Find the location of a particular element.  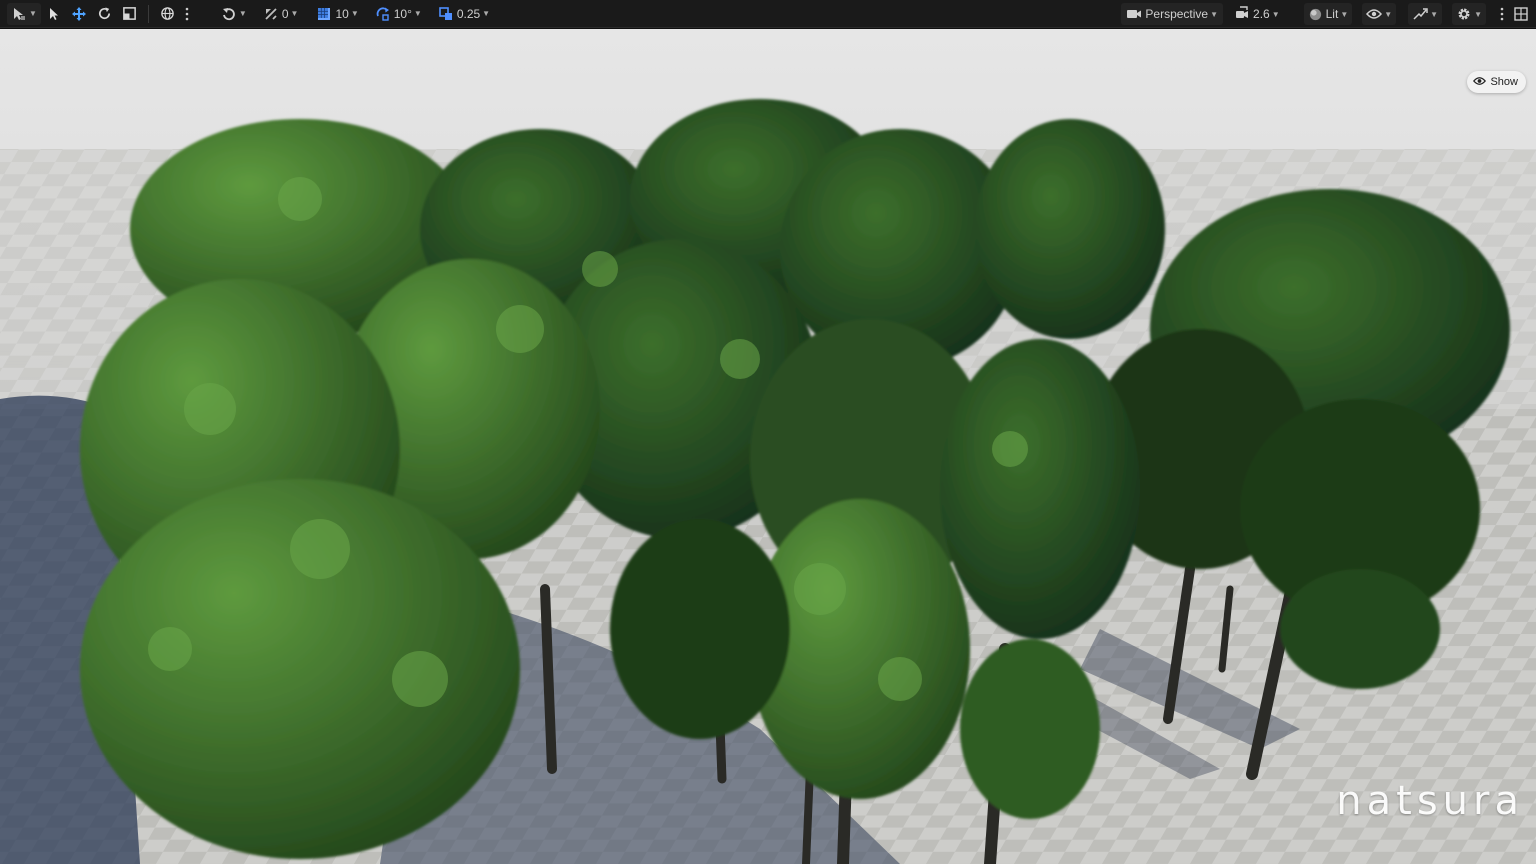

camera-icon is located at coordinates (1134, 14).